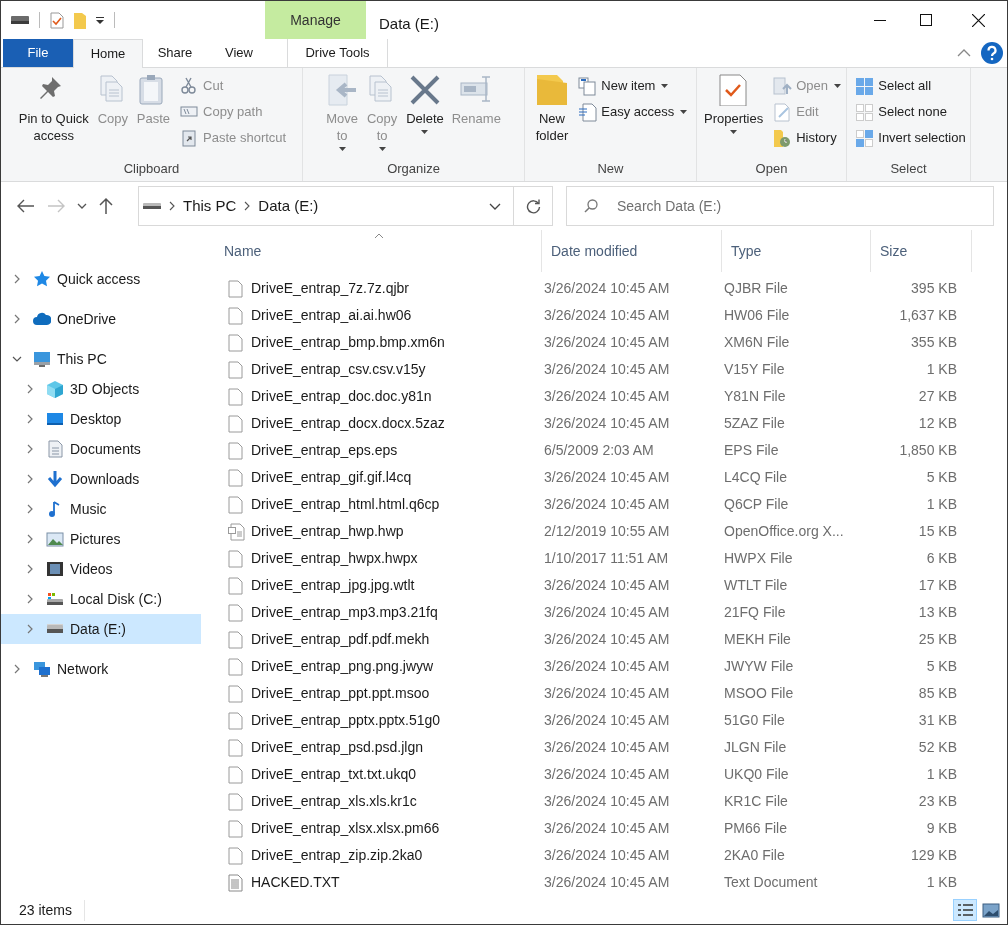 This screenshot has height=925, width=1008. What do you see at coordinates (910, 112) in the screenshot?
I see `ribbon-button: Select none` at bounding box center [910, 112].